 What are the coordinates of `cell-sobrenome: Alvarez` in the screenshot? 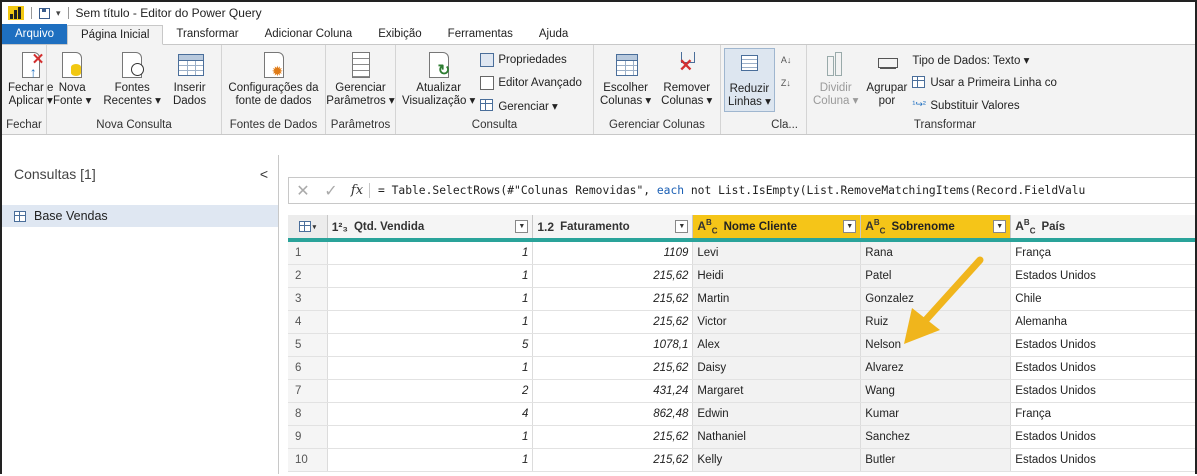 It's located at (936, 368).